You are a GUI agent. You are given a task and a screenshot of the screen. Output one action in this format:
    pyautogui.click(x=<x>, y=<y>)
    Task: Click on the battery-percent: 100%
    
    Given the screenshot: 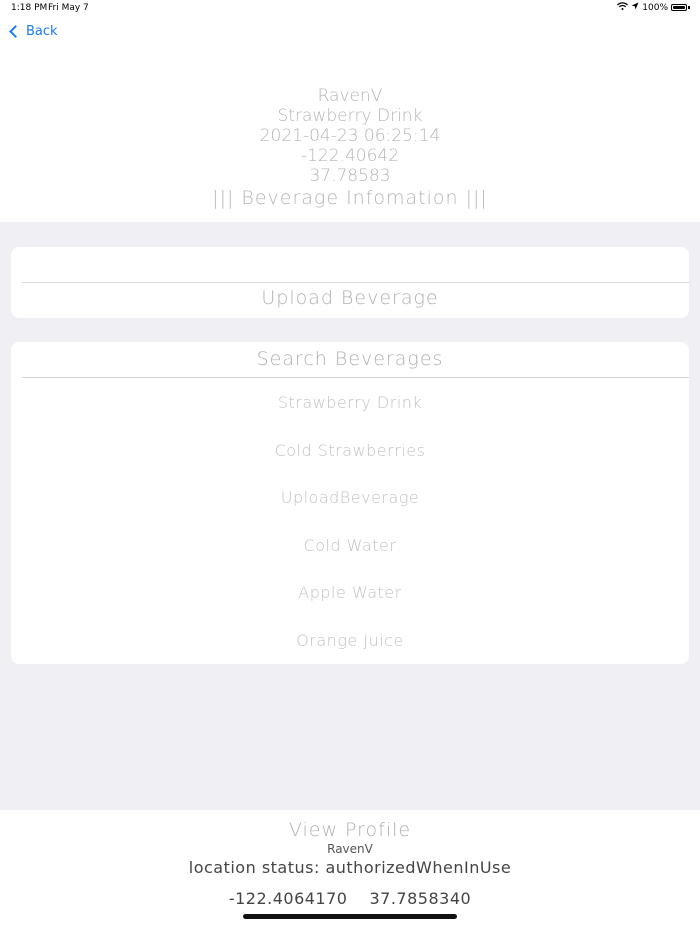 What is the action you would take?
    pyautogui.click(x=655, y=7)
    